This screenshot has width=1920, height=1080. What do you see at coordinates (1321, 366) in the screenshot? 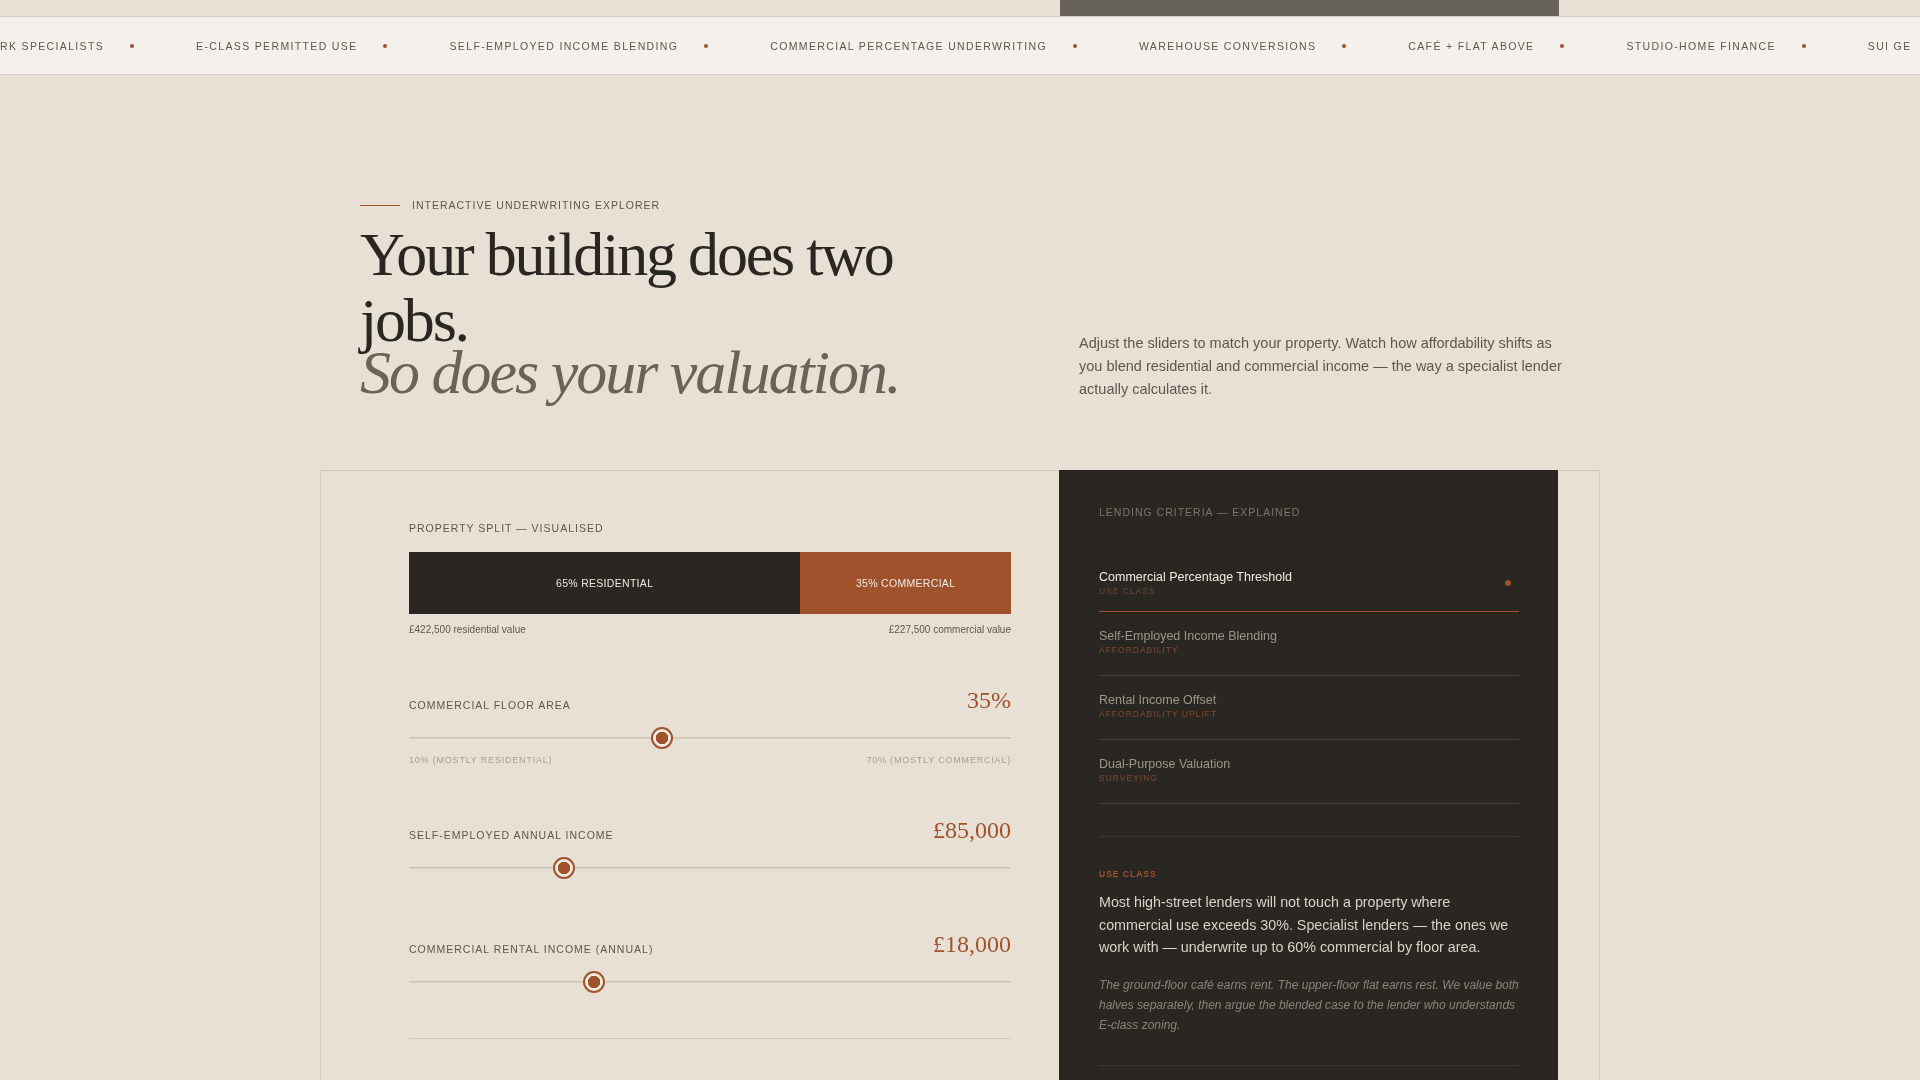
I see `intro-paragraph: Adjust the sliders to match your property. Watch how affordability shifts as you blend residential and commercial income — the way a specialist lender actually calculates it.` at bounding box center [1321, 366].